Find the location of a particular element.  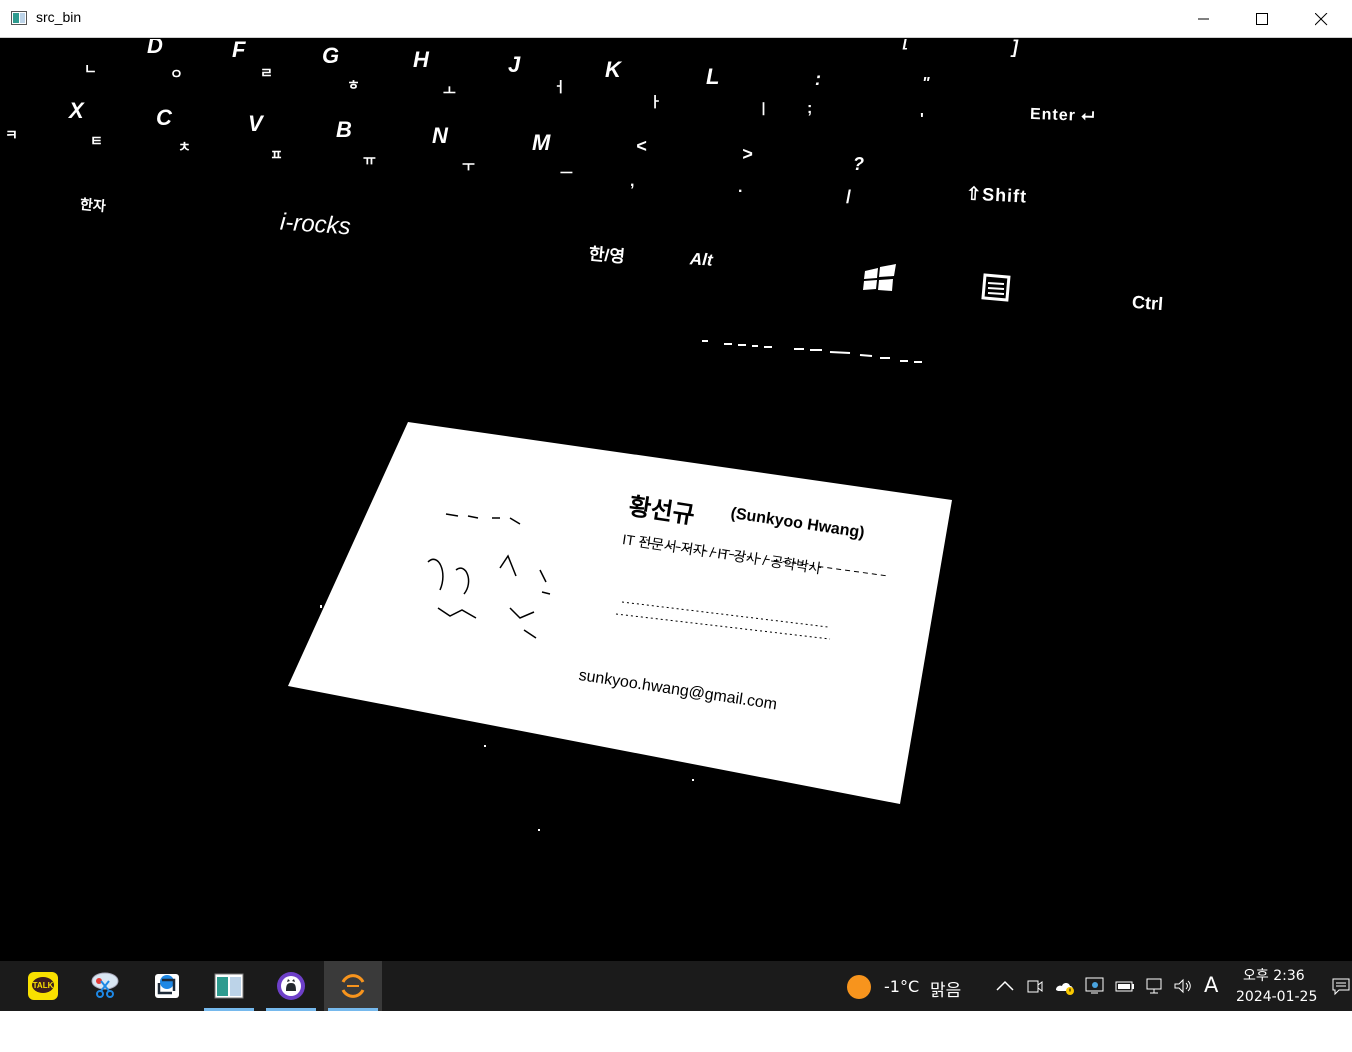

key-question: ? is located at coordinates (858, 164).